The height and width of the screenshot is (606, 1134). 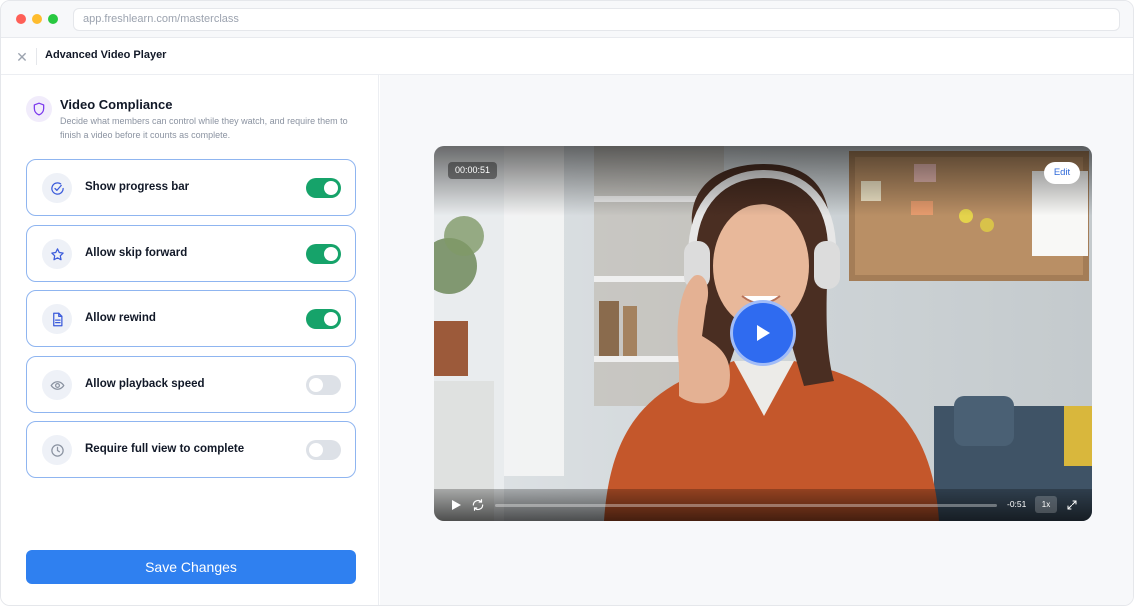 What do you see at coordinates (323, 254) in the screenshot?
I see `allow-skip-forward-toggle` at bounding box center [323, 254].